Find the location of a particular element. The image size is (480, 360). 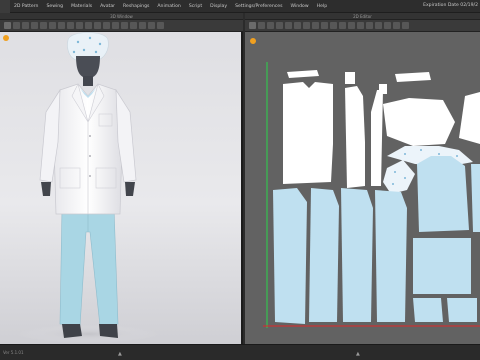

toolbar-3d is located at coordinates (121, 26).